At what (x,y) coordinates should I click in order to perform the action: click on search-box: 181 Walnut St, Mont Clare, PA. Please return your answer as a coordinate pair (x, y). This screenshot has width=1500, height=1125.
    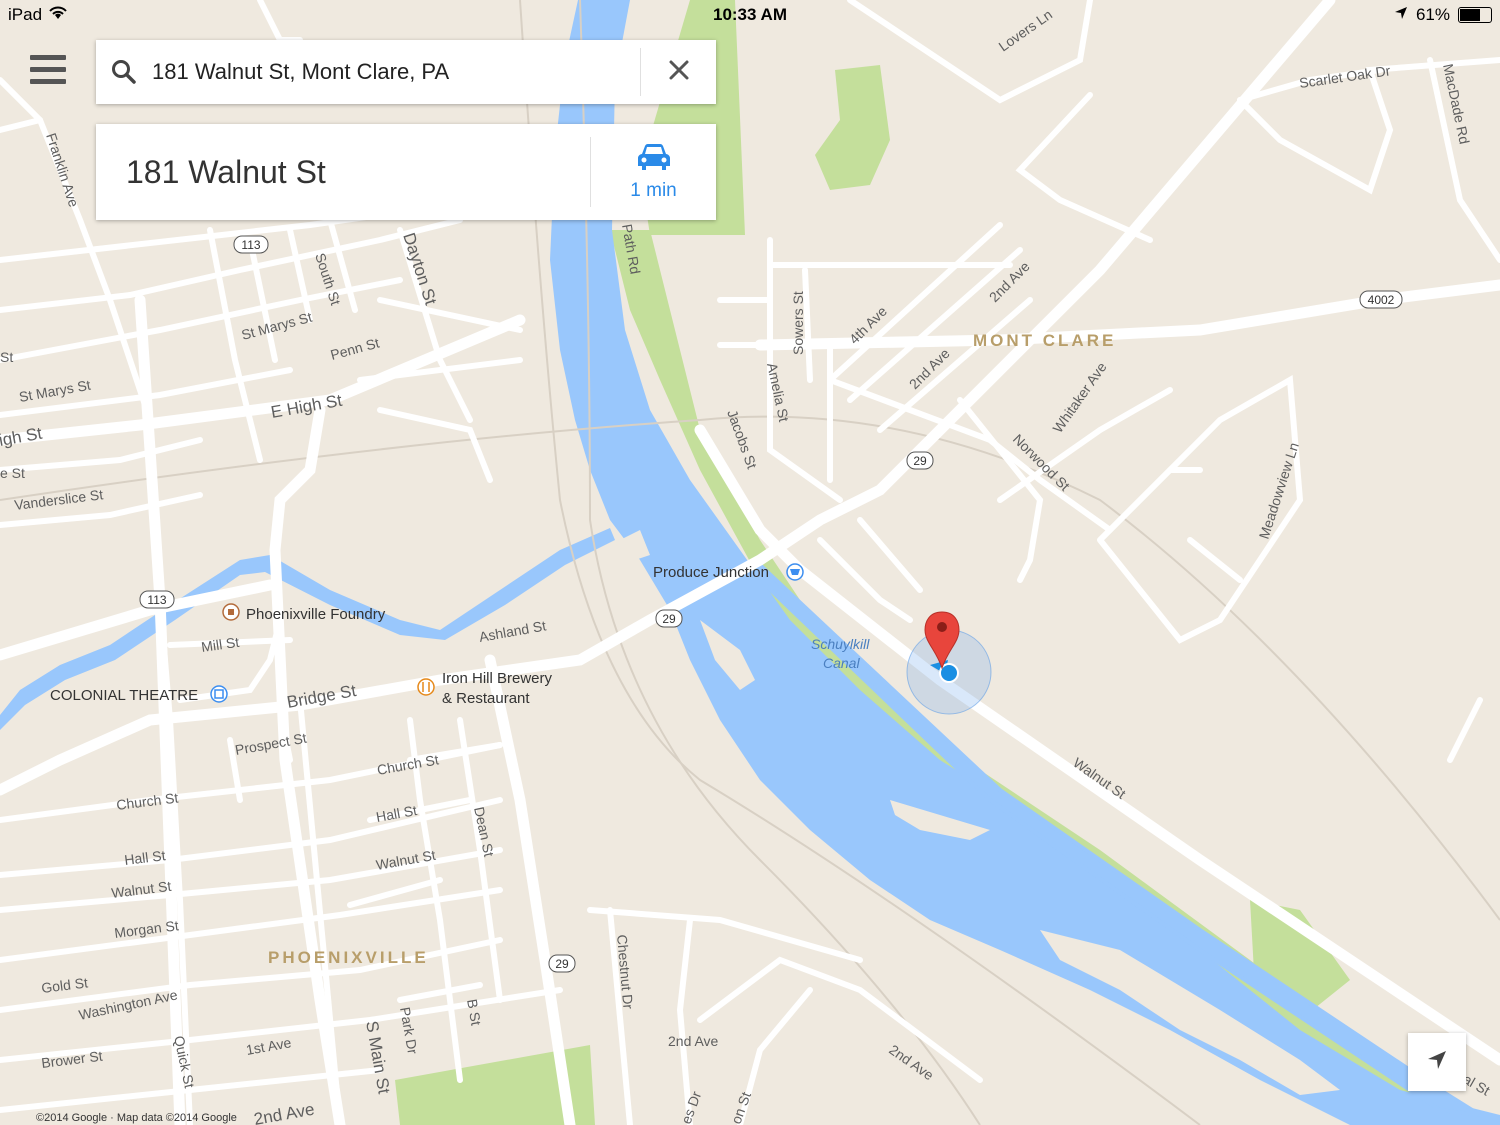
    Looking at the image, I should click on (406, 72).